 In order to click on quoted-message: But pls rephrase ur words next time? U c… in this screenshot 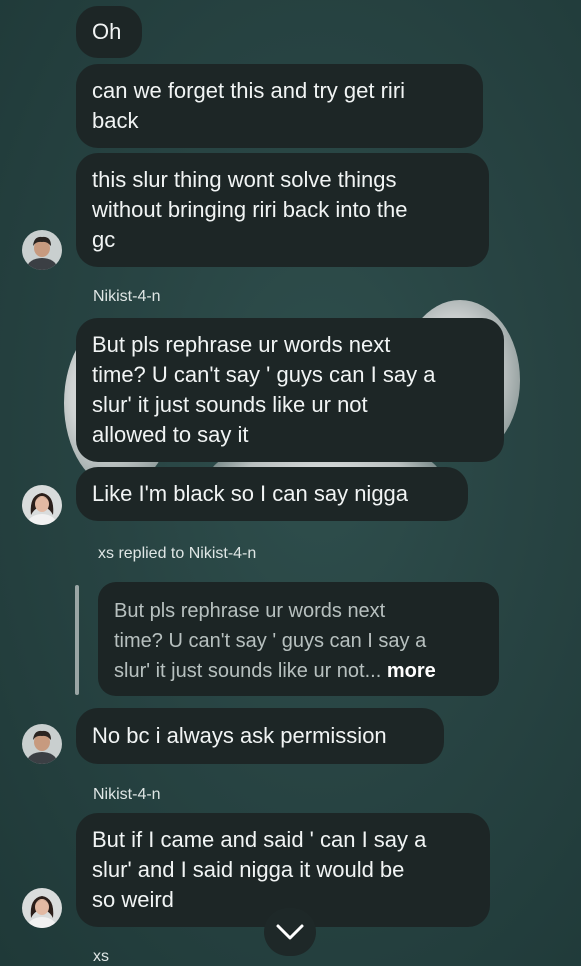, I will do `click(298, 639)`.